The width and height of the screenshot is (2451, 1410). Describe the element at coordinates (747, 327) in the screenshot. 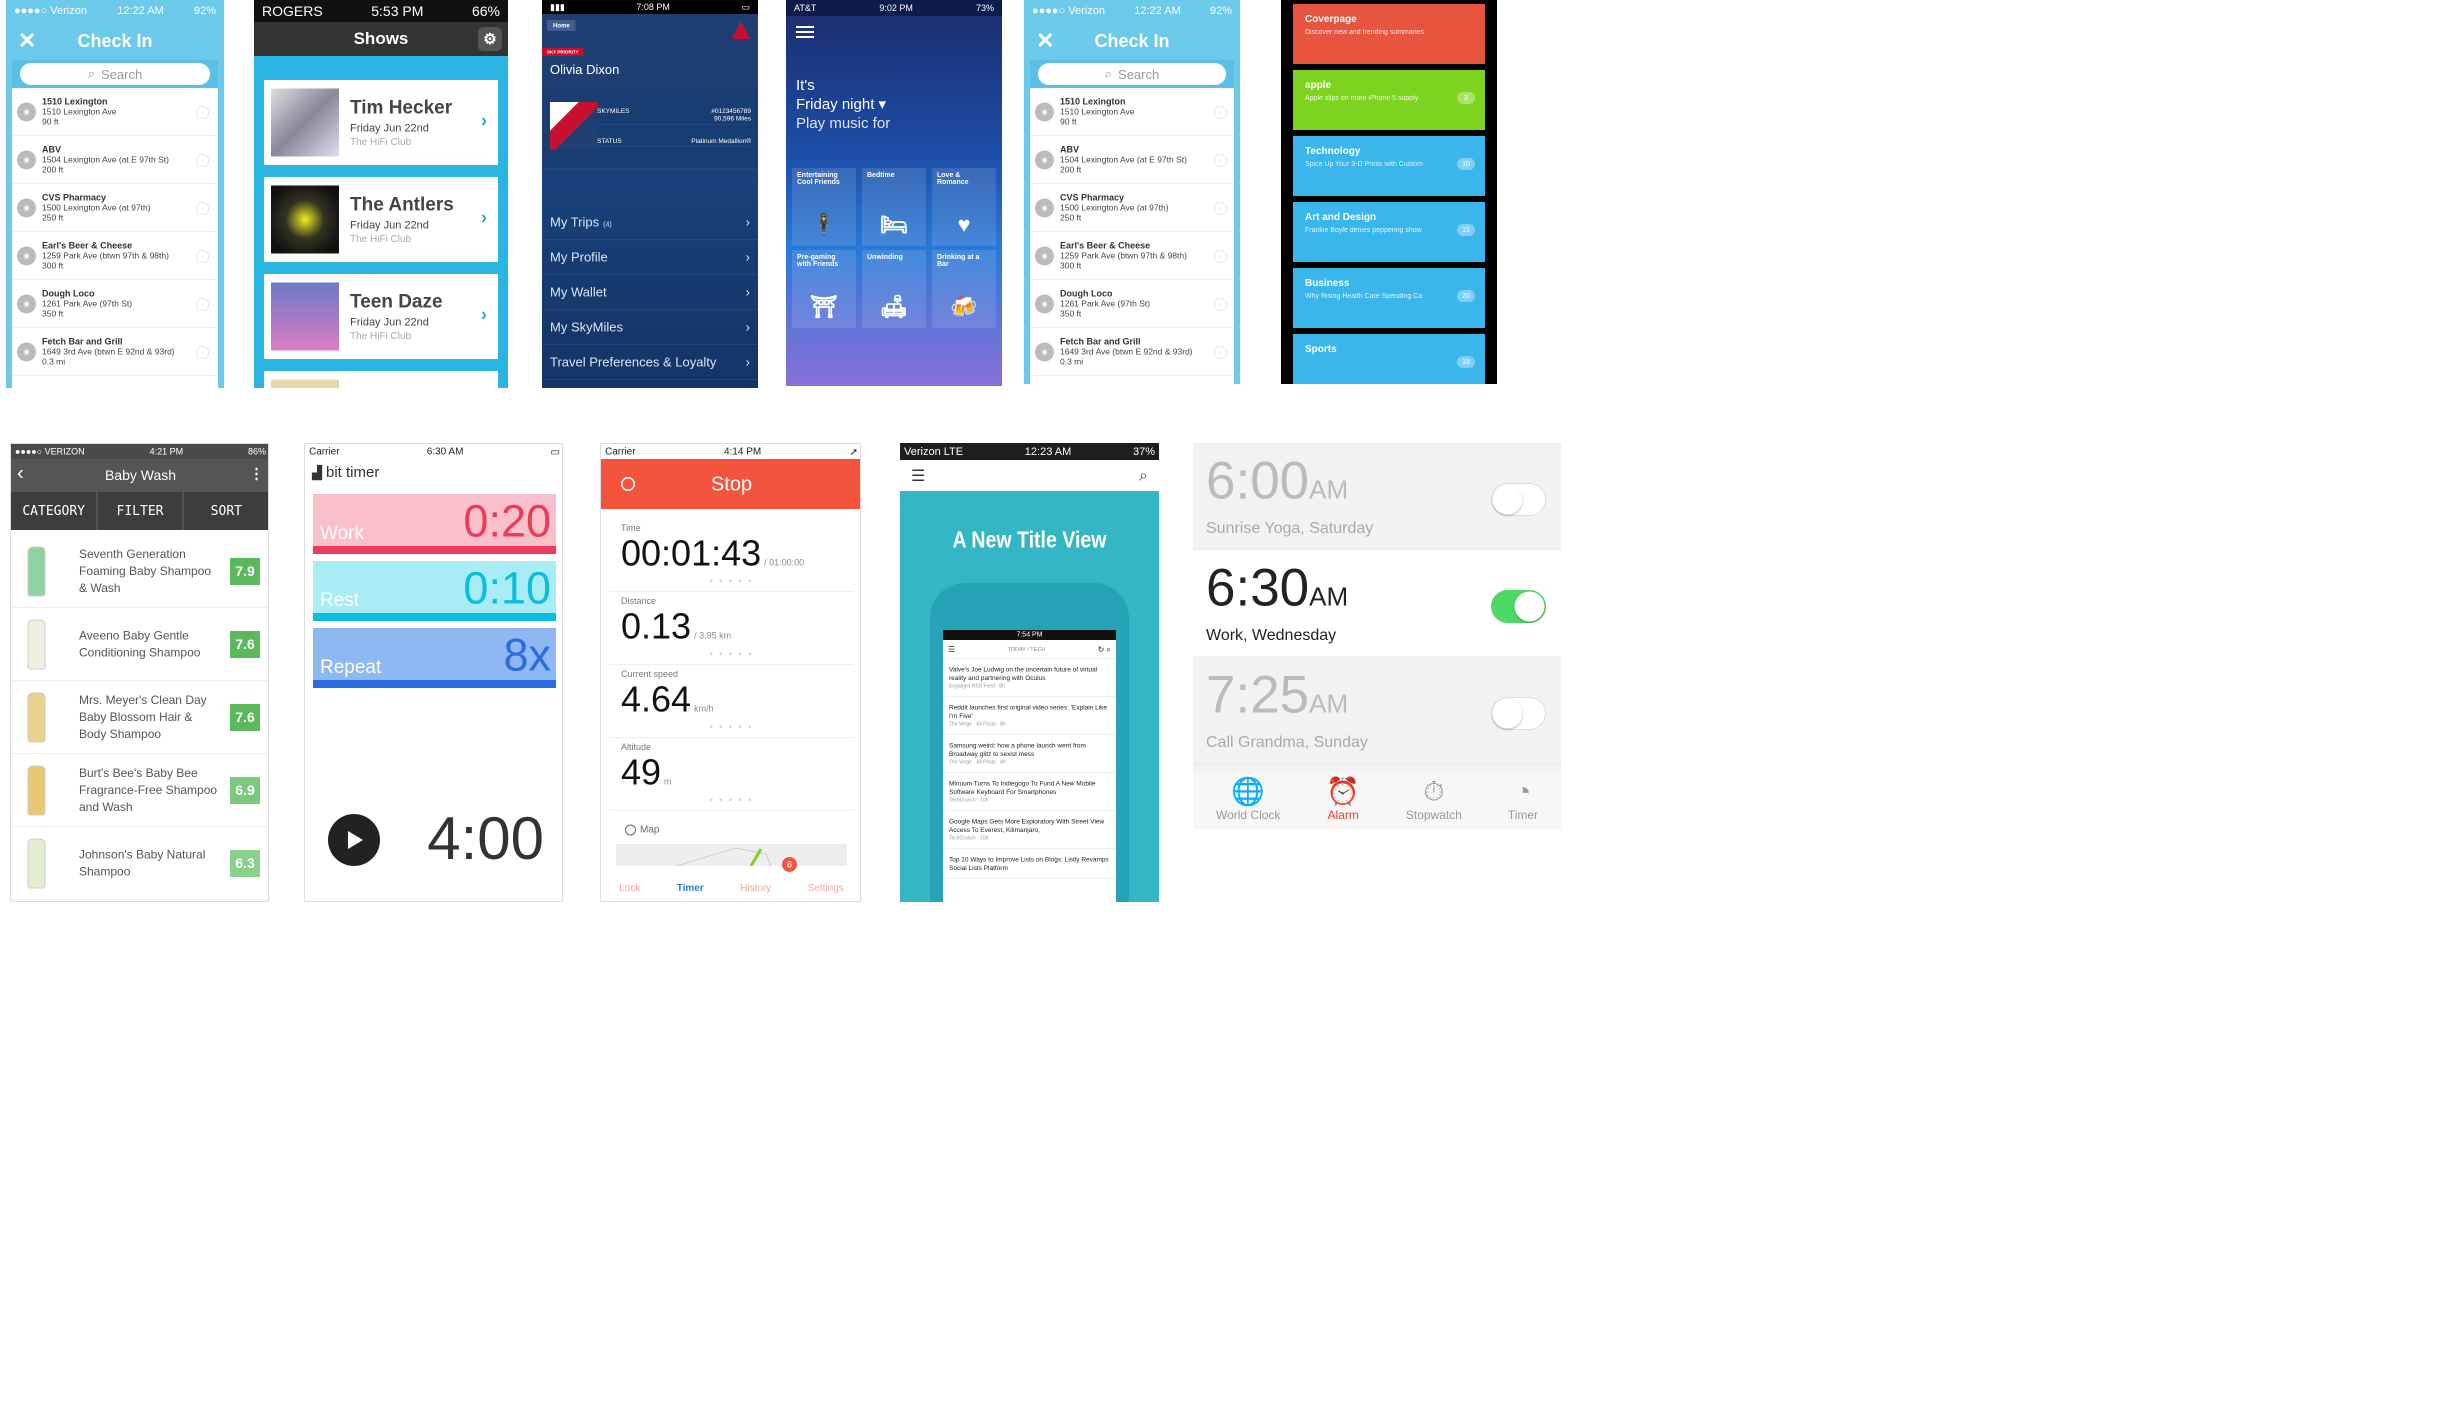

I see `chevron-right-icon: ›` at that location.